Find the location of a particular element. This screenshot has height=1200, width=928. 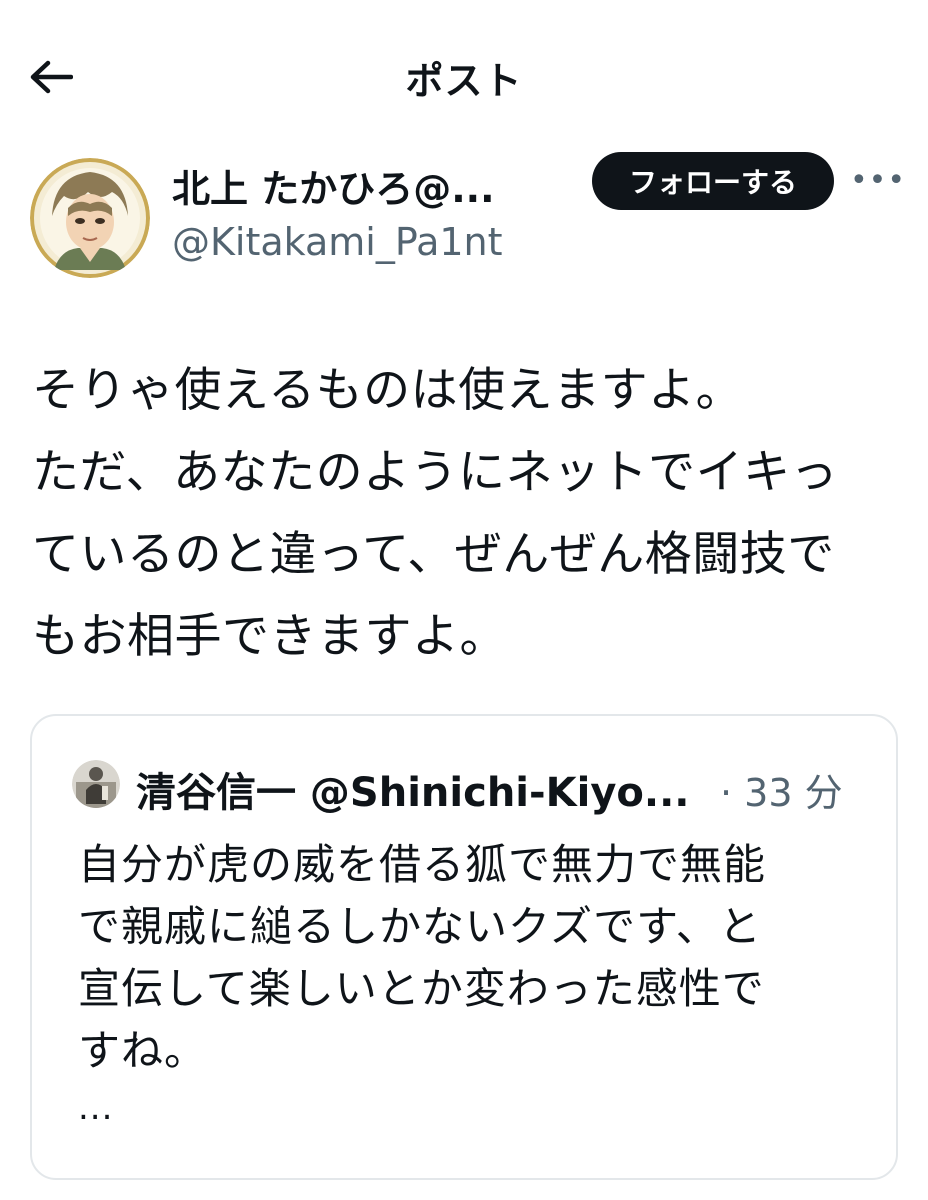

page-title: ポスト is located at coordinates (464, 81).